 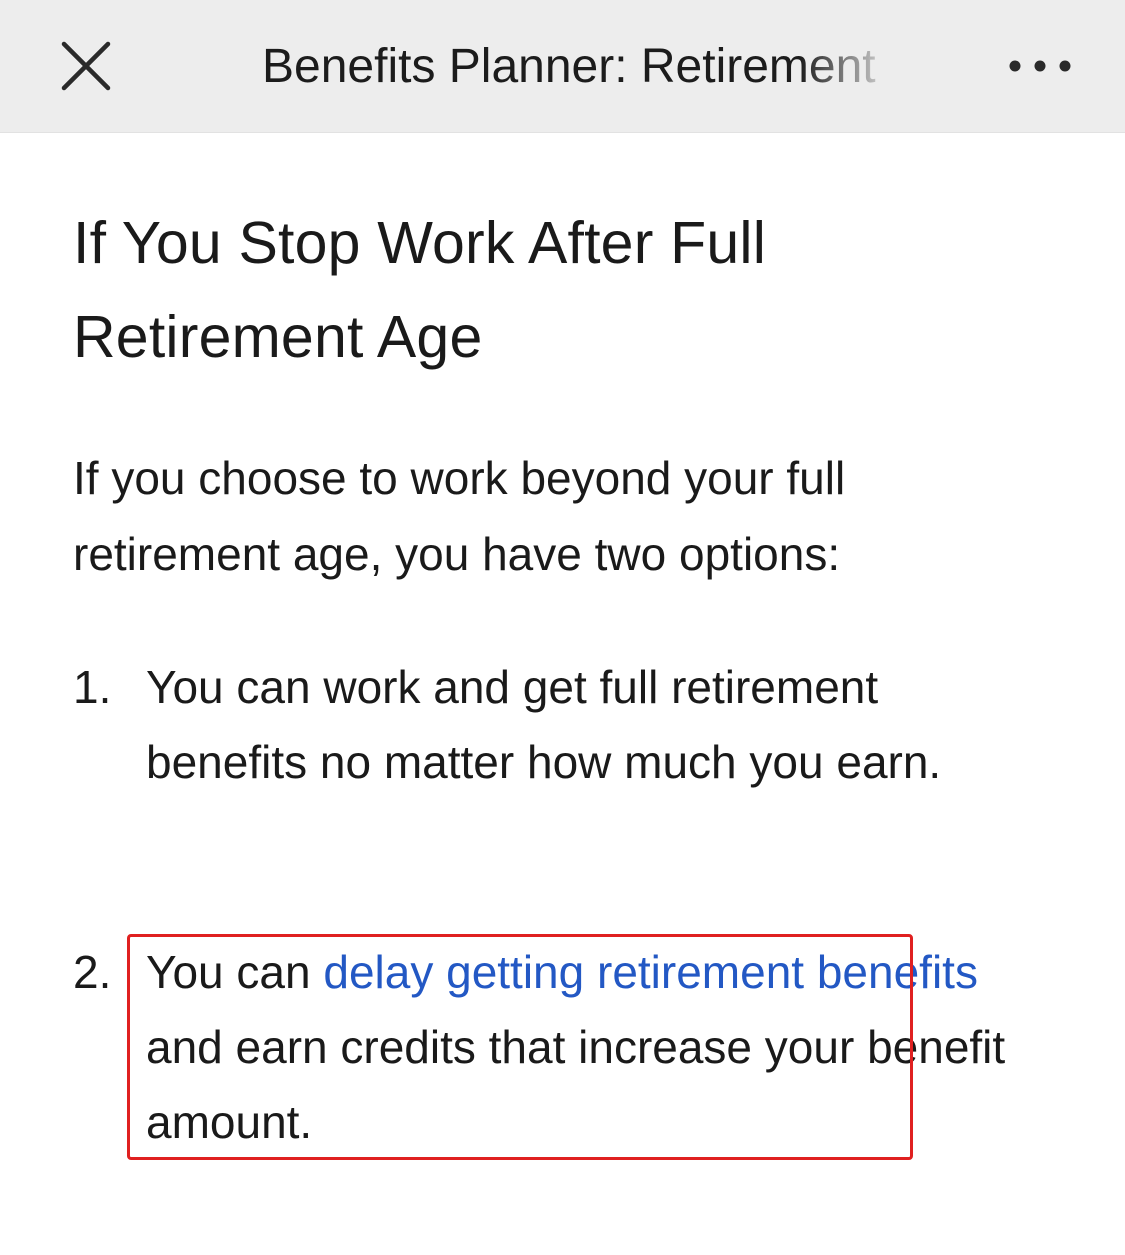 What do you see at coordinates (92, 687) in the screenshot?
I see `list-item-number: 1.` at bounding box center [92, 687].